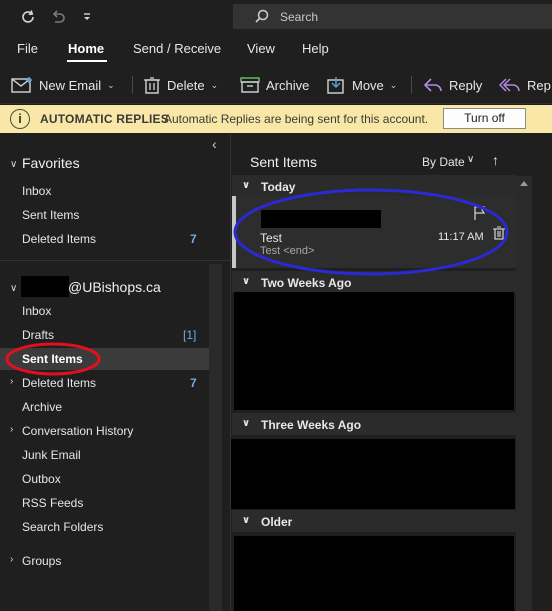 This screenshot has width=552, height=611. What do you see at coordinates (87, 17) in the screenshot?
I see `customize-toolbar-icon` at bounding box center [87, 17].